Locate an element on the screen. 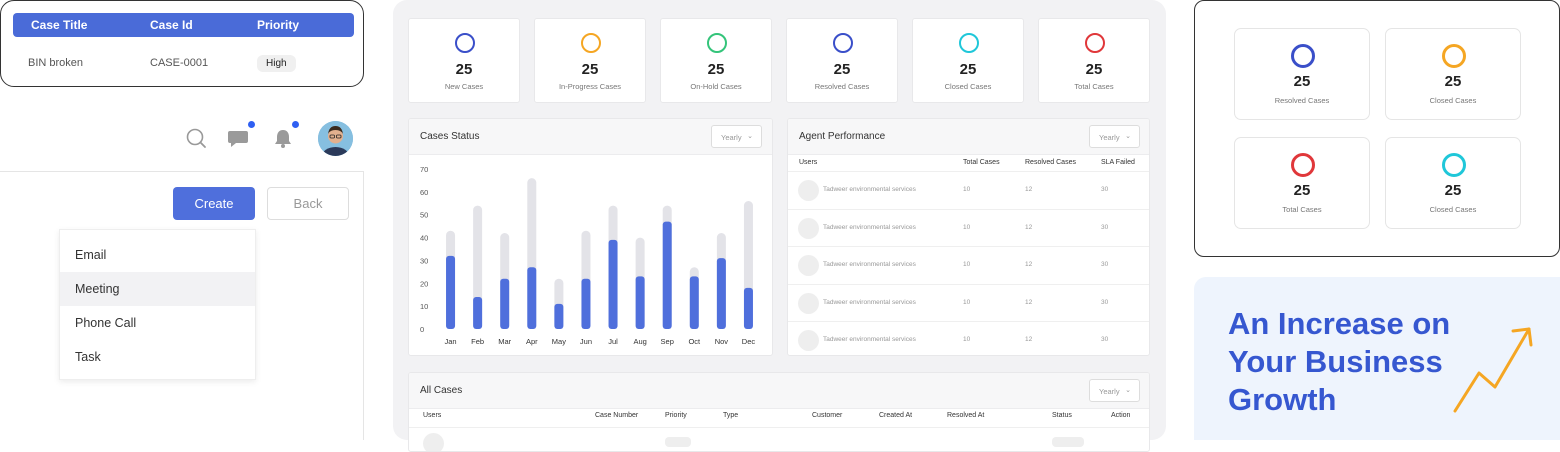  col-type: Type is located at coordinates (731, 415).